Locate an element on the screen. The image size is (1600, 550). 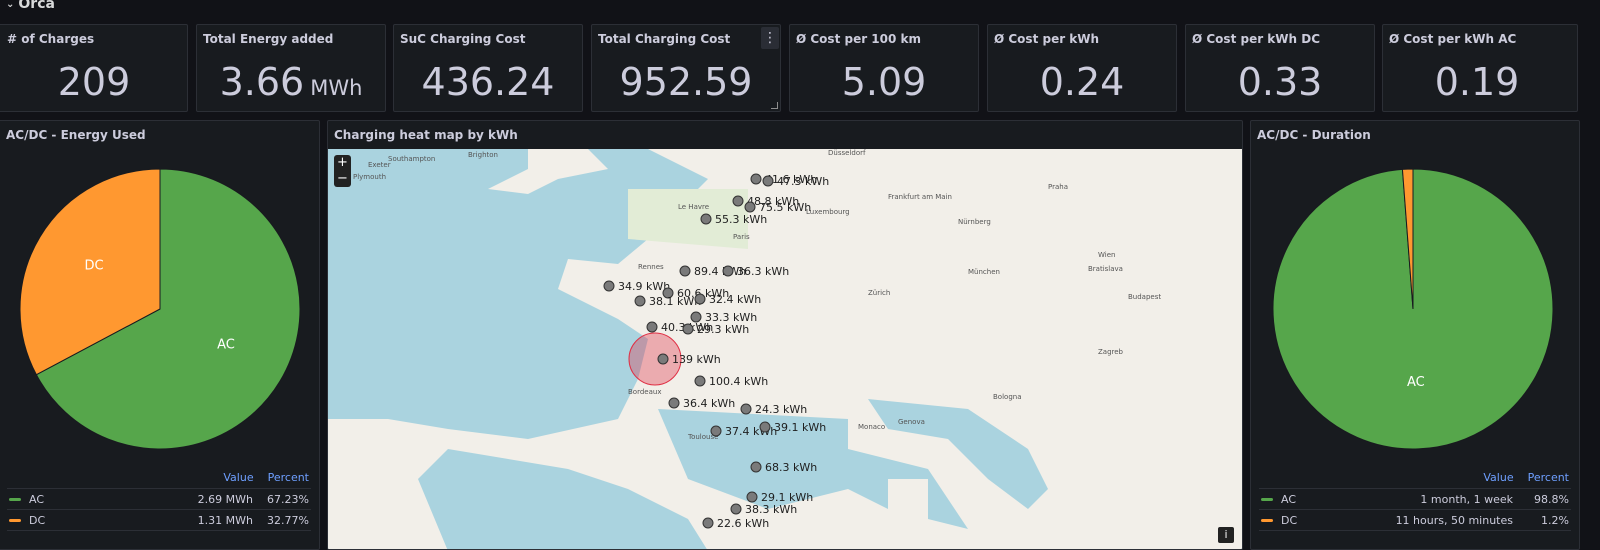
map-marker-label: 139 kWh is located at coordinates (696, 359).